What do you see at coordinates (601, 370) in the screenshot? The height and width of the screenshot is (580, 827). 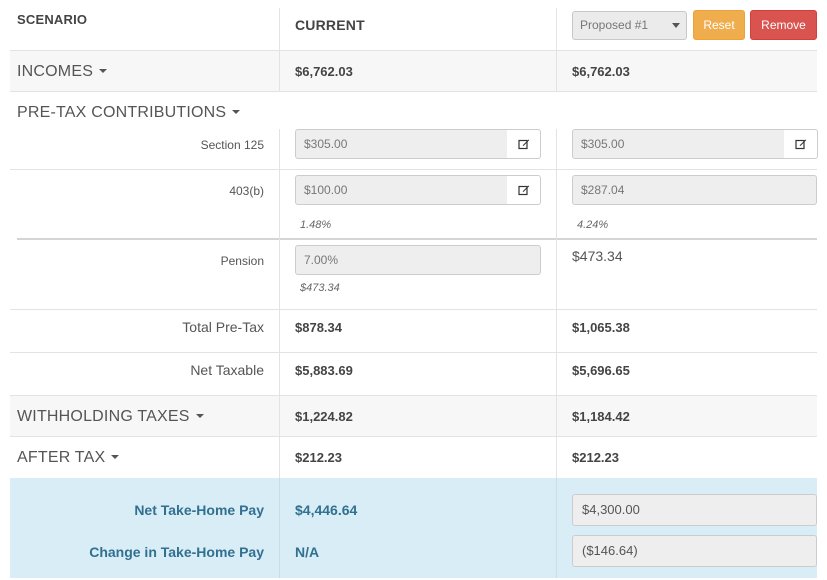 I see `net-taxable-proposed: $5,696.65` at bounding box center [601, 370].